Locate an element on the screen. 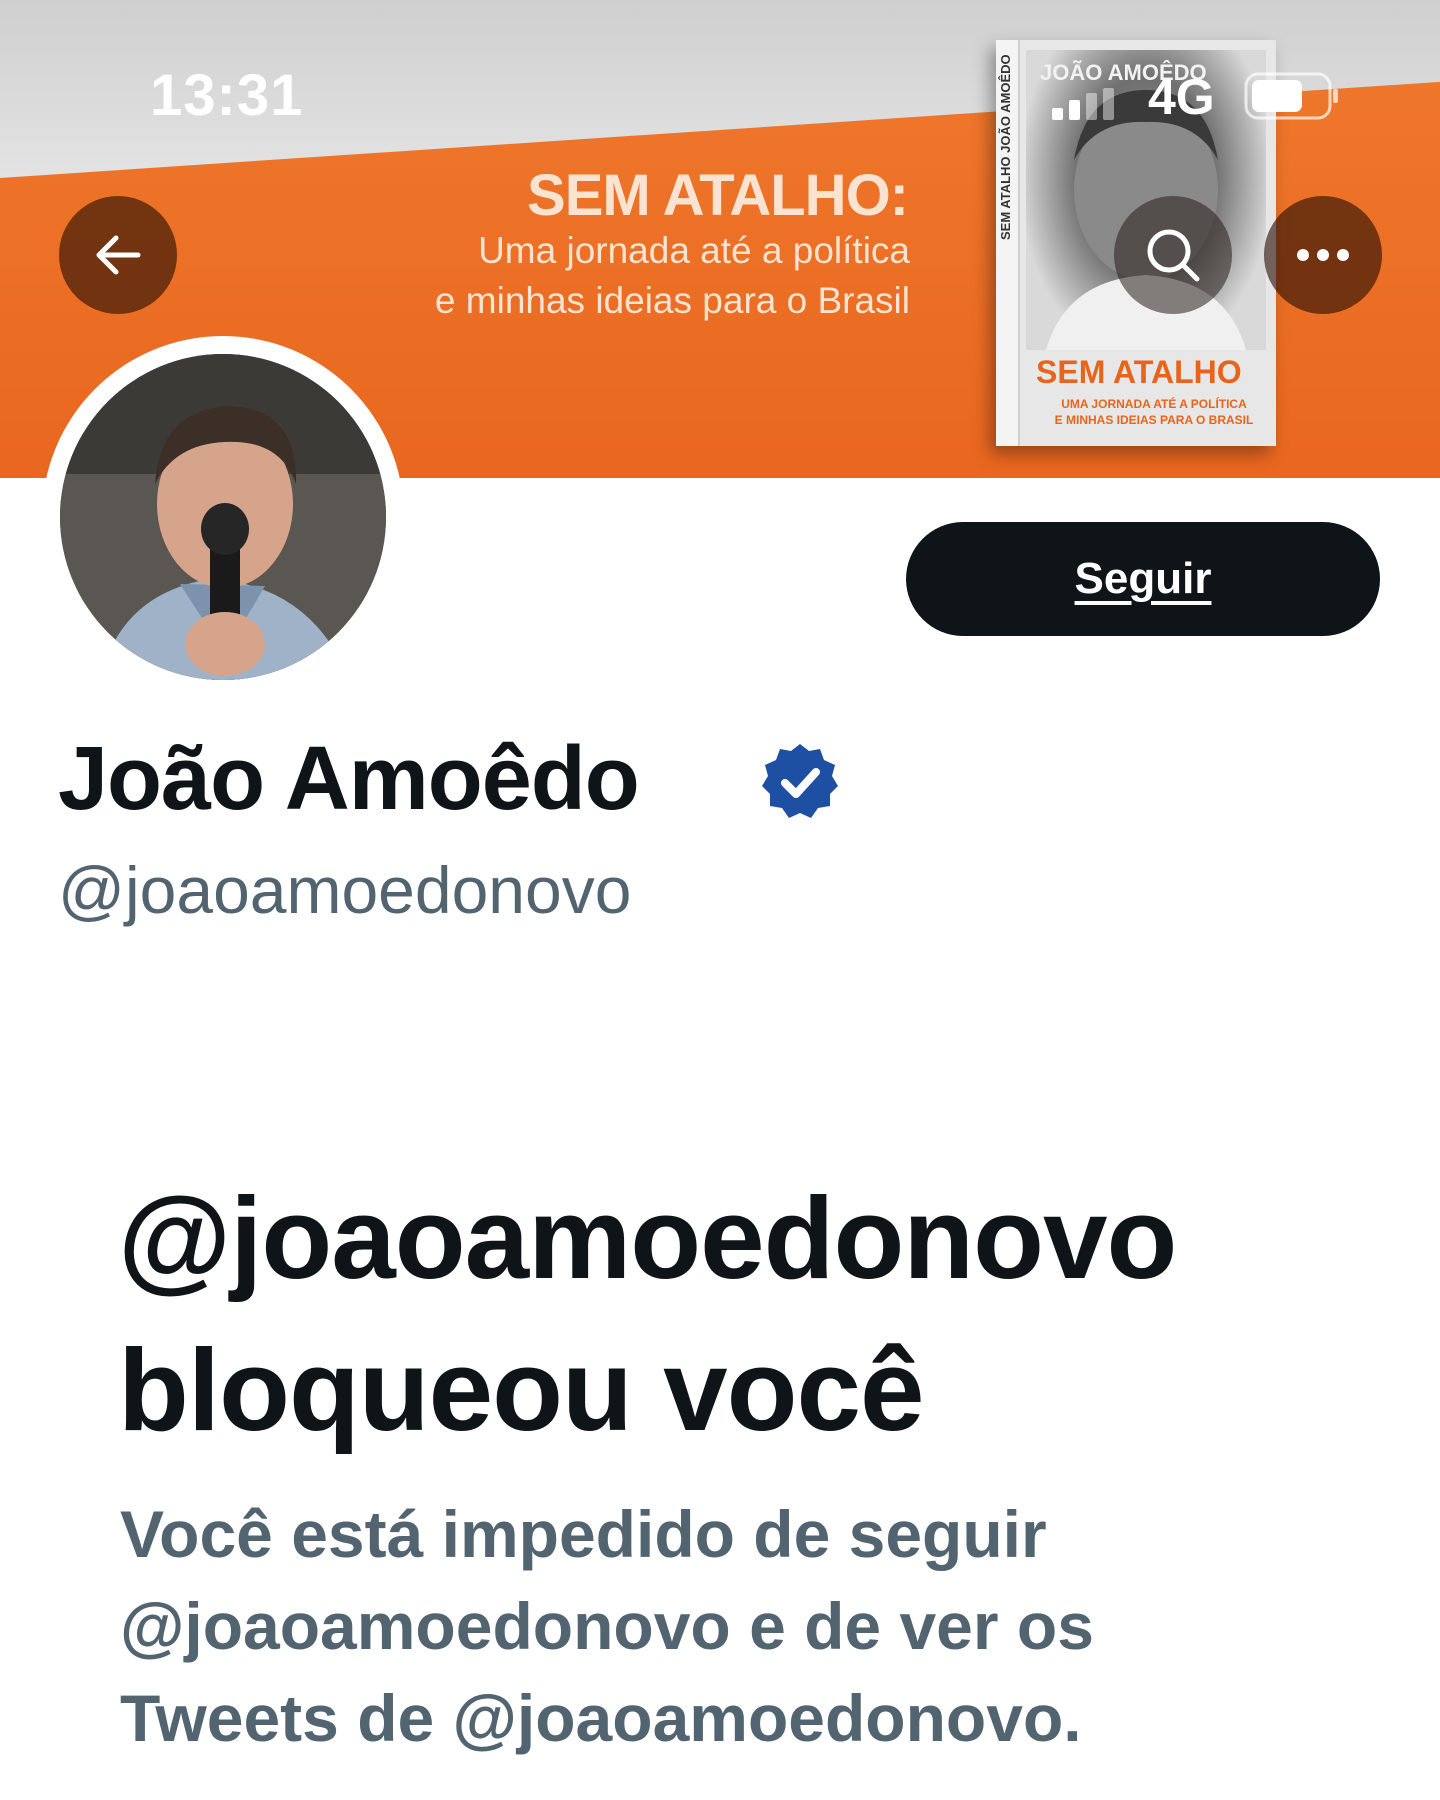 This screenshot has height=1800, width=1440. search-button is located at coordinates (1173, 255).